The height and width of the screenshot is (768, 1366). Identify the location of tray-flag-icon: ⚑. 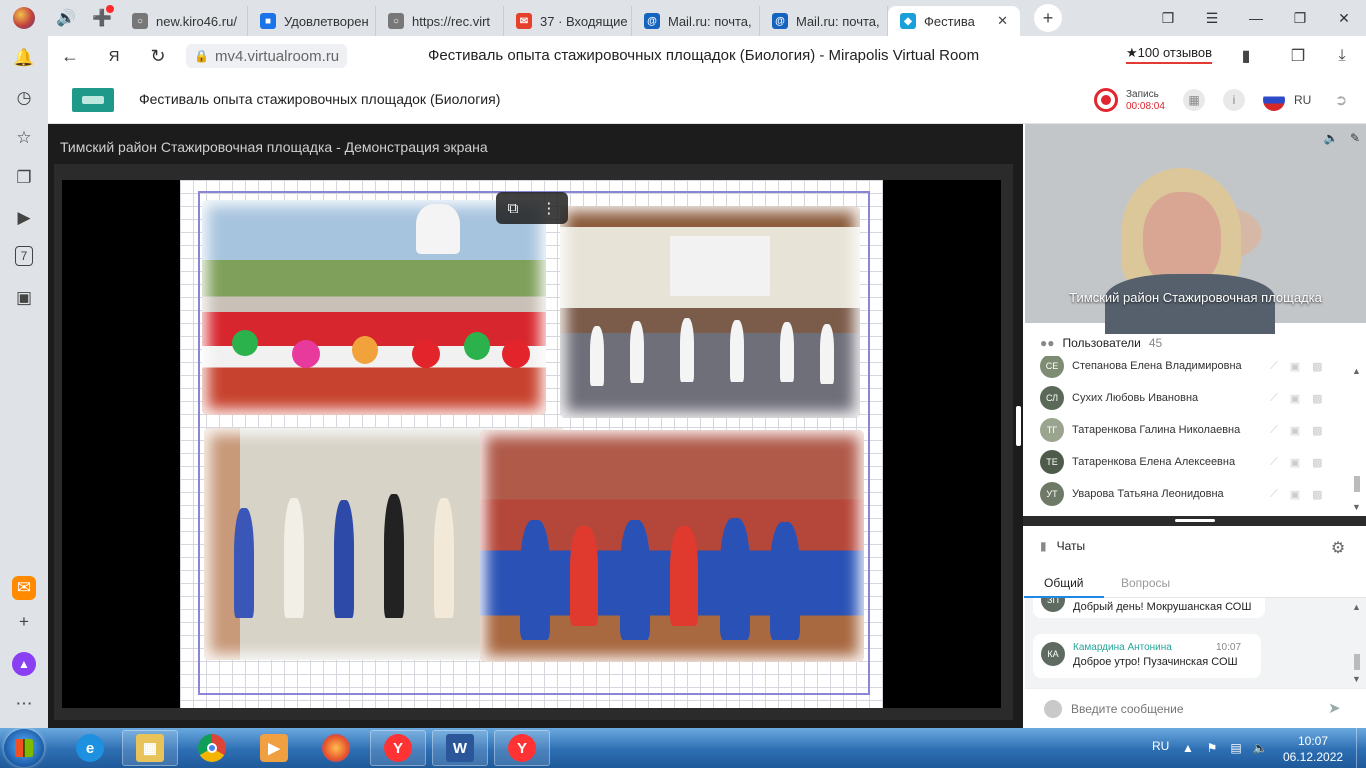
(1212, 748).